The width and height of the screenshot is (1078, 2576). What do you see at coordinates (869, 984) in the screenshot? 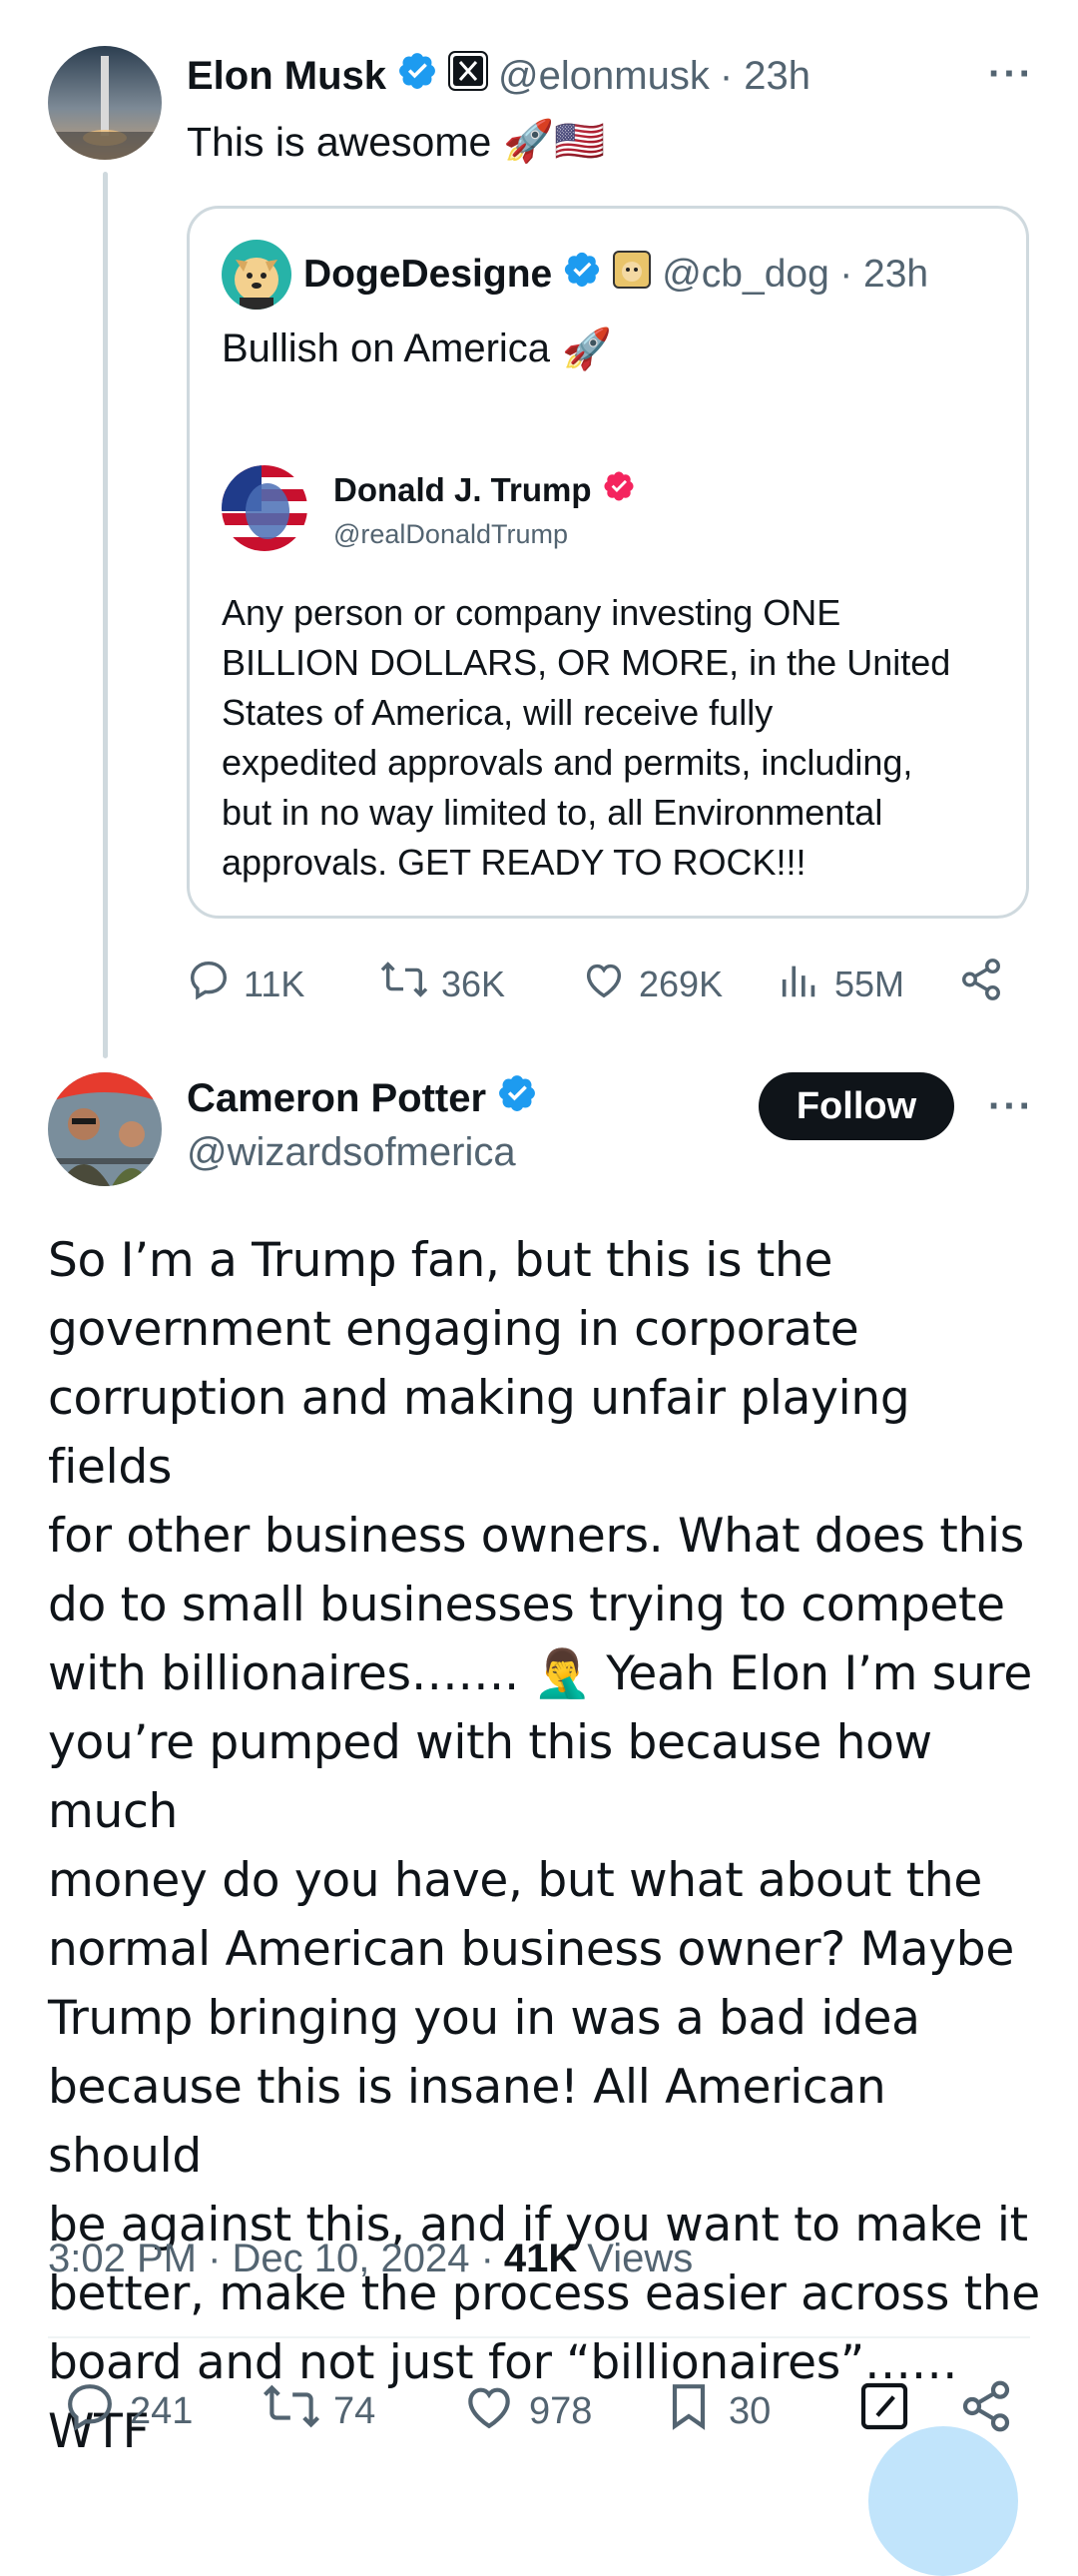
I see `views-count: 55M` at bounding box center [869, 984].